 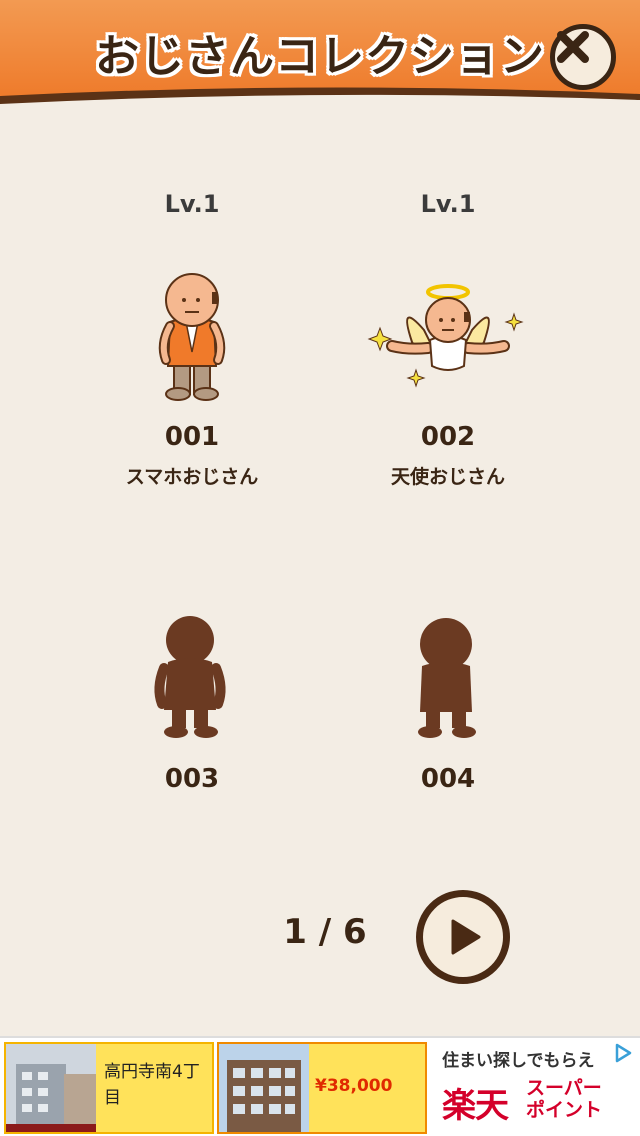 I want to click on item-number: 003, so click(x=192, y=779).